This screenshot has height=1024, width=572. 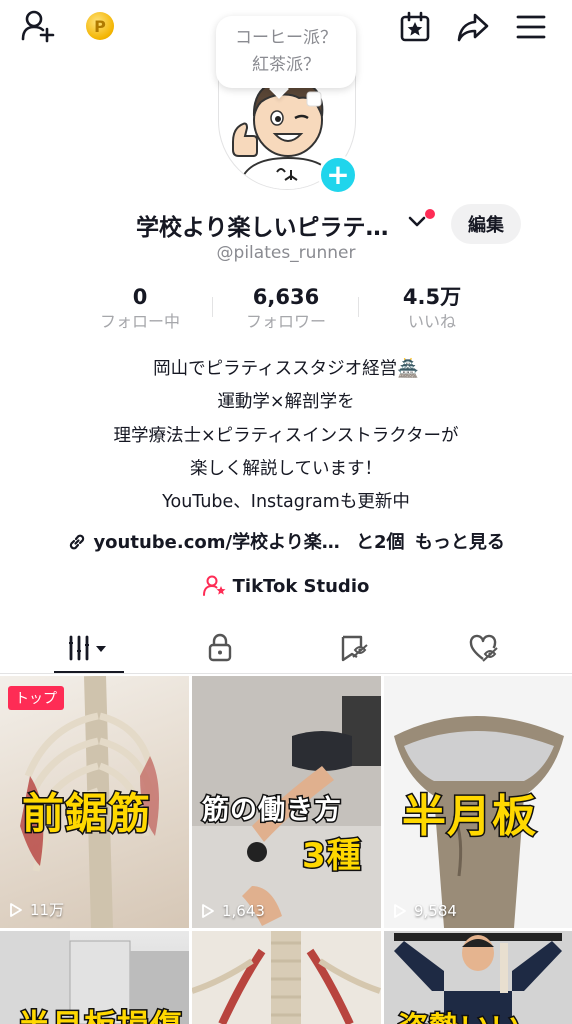 I want to click on stat-followers: 6,636 フォロワー, so click(x=286, y=308).